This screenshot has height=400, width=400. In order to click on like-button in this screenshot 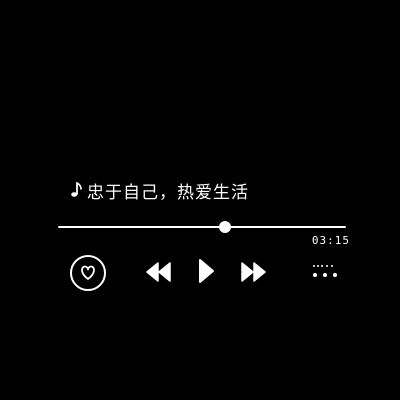, I will do `click(88, 273)`.